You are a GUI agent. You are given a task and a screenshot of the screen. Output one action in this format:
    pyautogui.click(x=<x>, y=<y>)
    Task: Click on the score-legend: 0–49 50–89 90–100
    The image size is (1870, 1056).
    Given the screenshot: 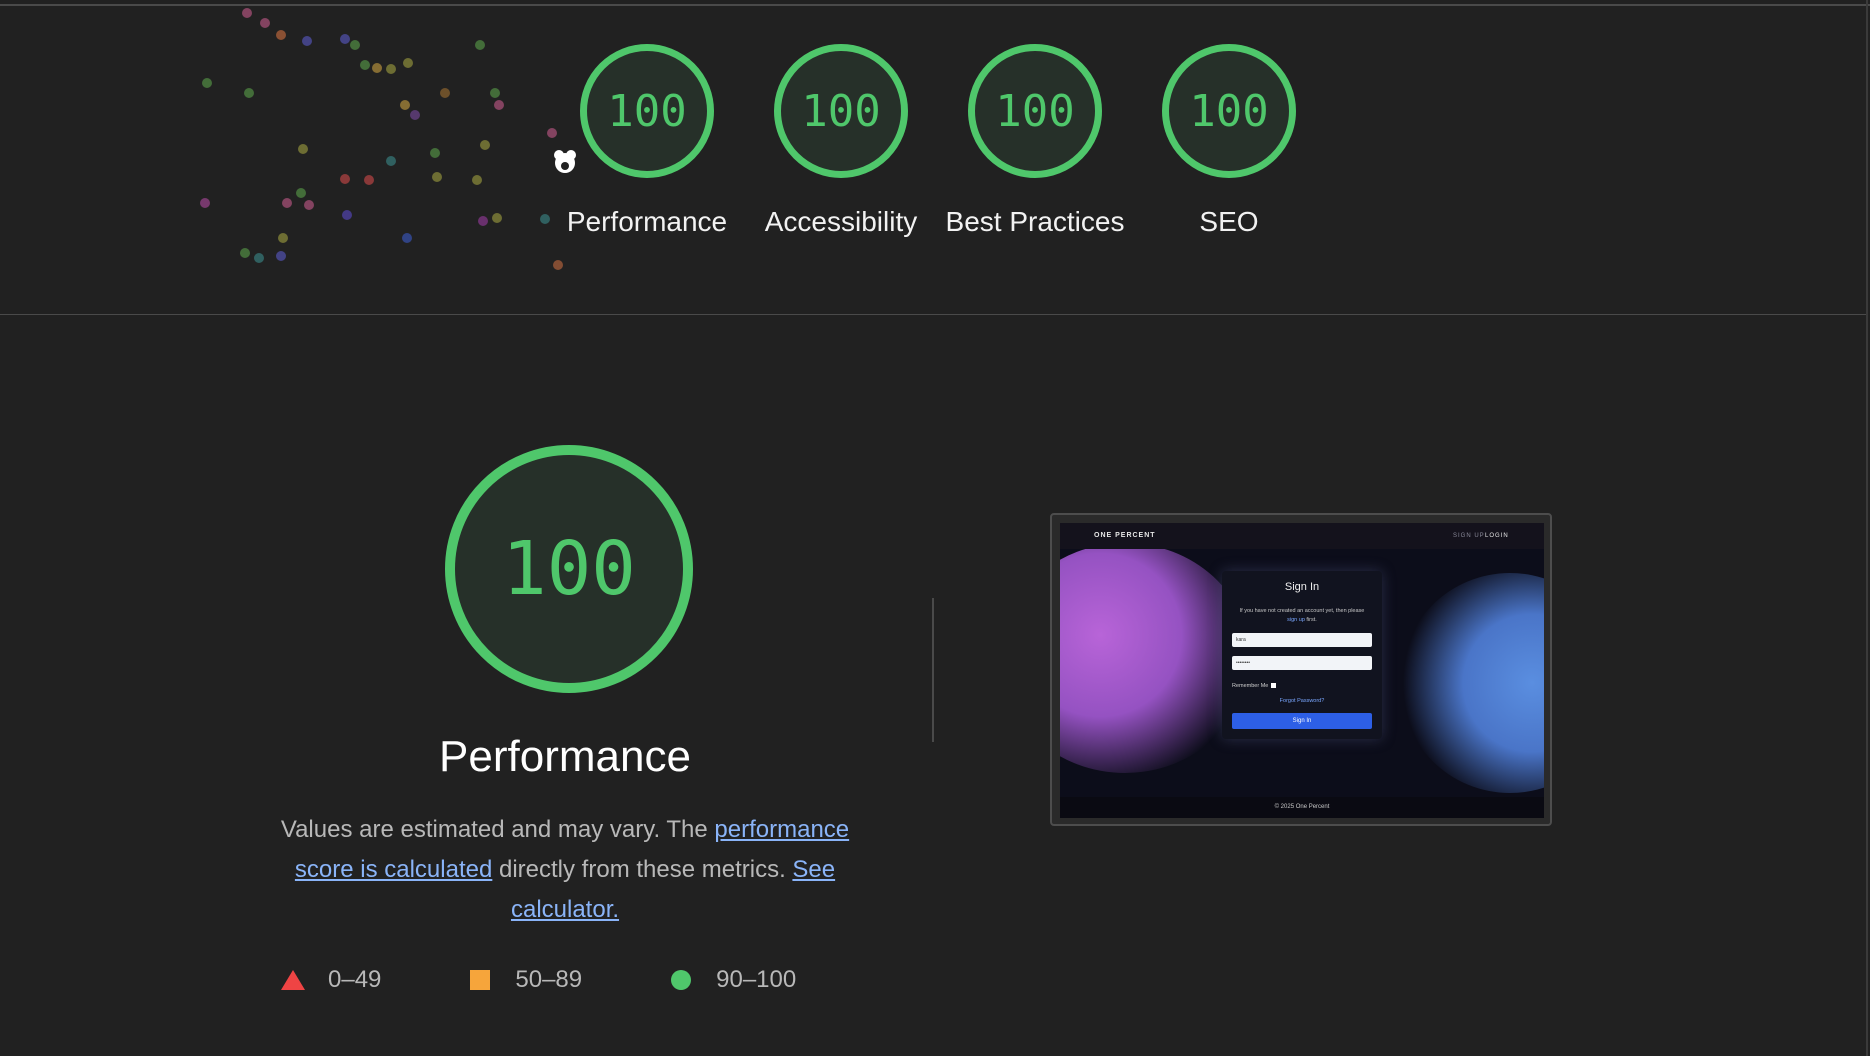 What is the action you would take?
    pyautogui.click(x=581, y=980)
    